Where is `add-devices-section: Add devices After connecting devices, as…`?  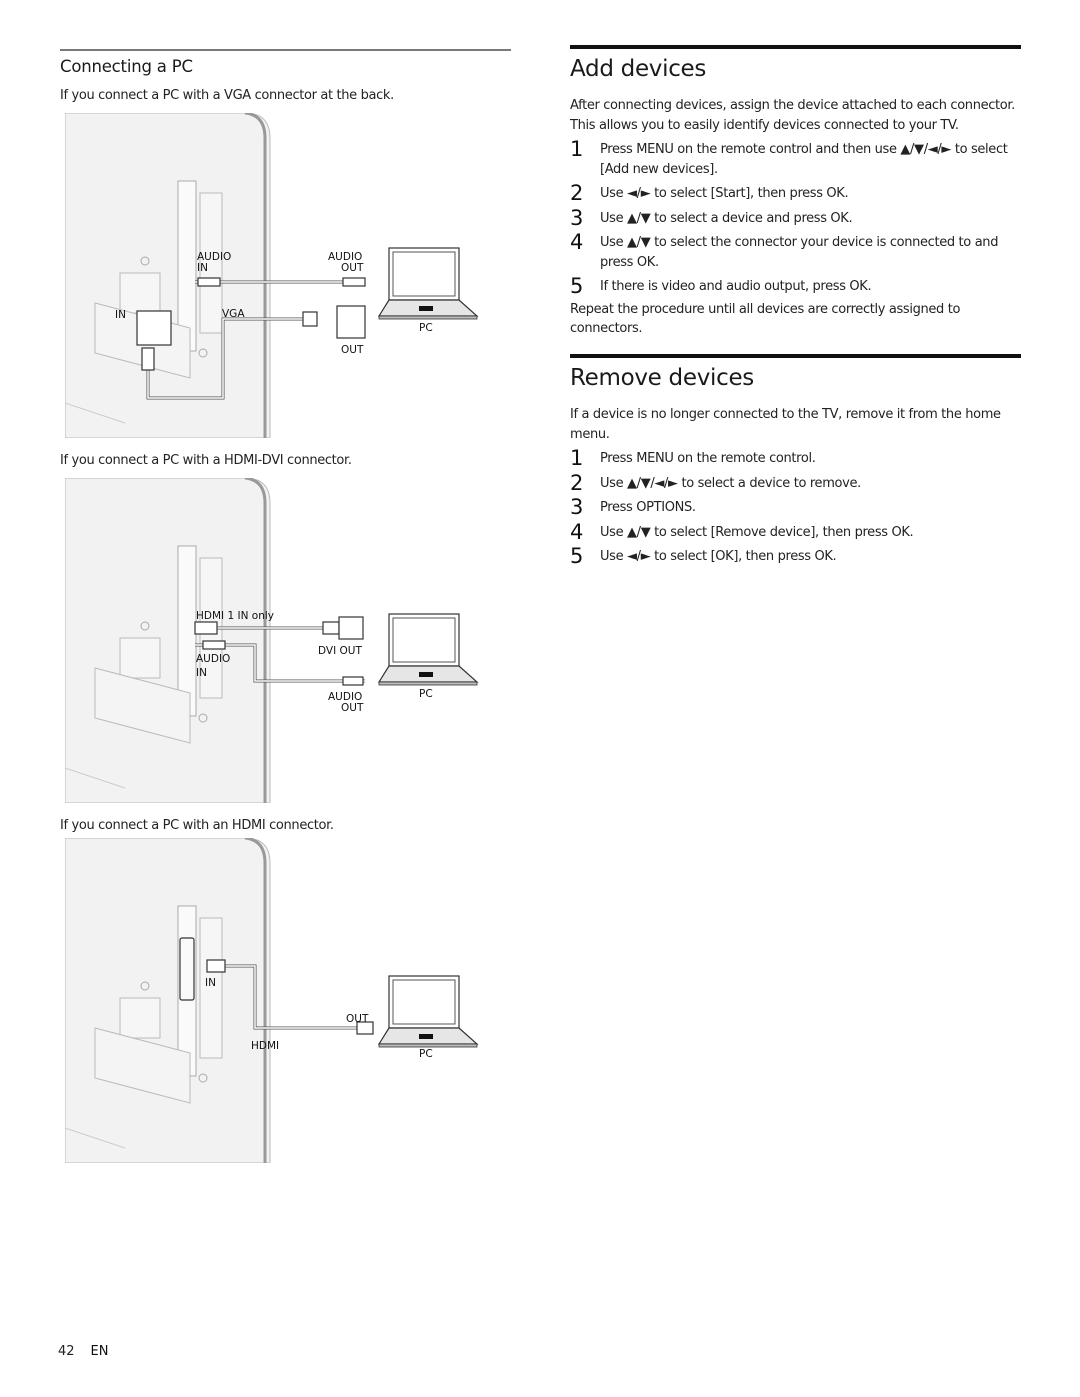
add-devices-section: Add devices After connecting devices, as… is located at coordinates (795, 192).